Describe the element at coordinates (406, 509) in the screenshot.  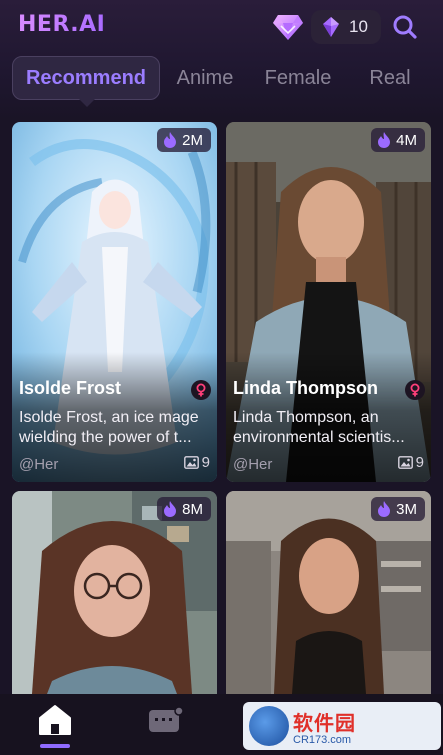
I see `popularity-count: 3M` at that location.